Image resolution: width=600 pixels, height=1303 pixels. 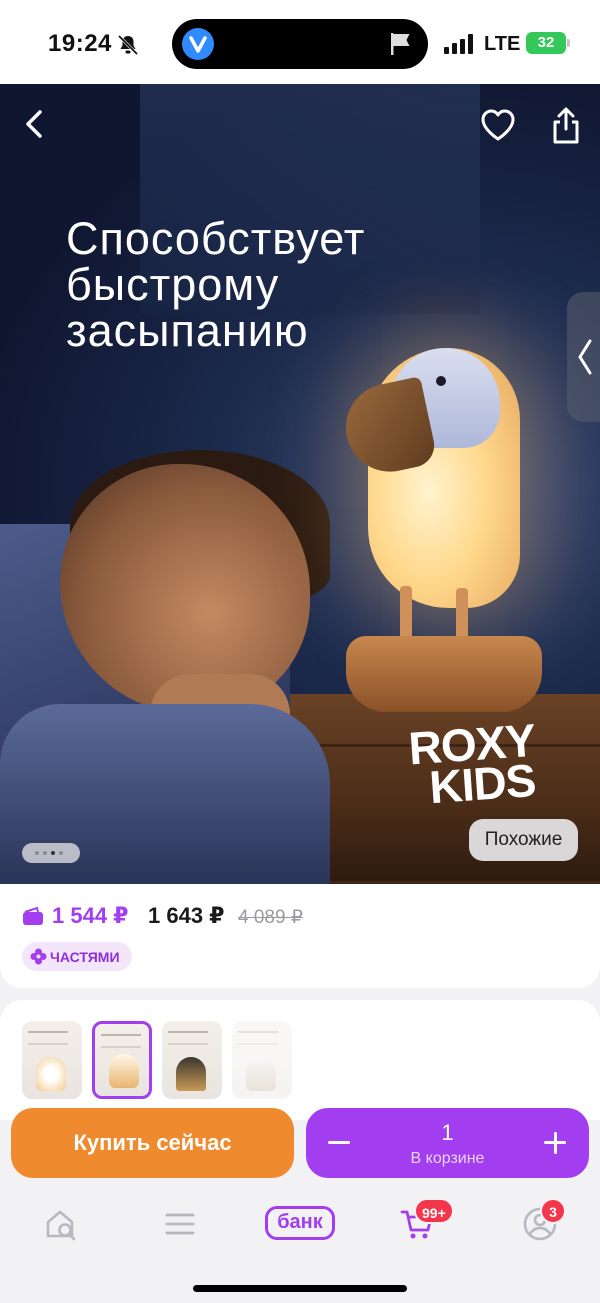 I want to click on heart-icon, so click(x=498, y=125).